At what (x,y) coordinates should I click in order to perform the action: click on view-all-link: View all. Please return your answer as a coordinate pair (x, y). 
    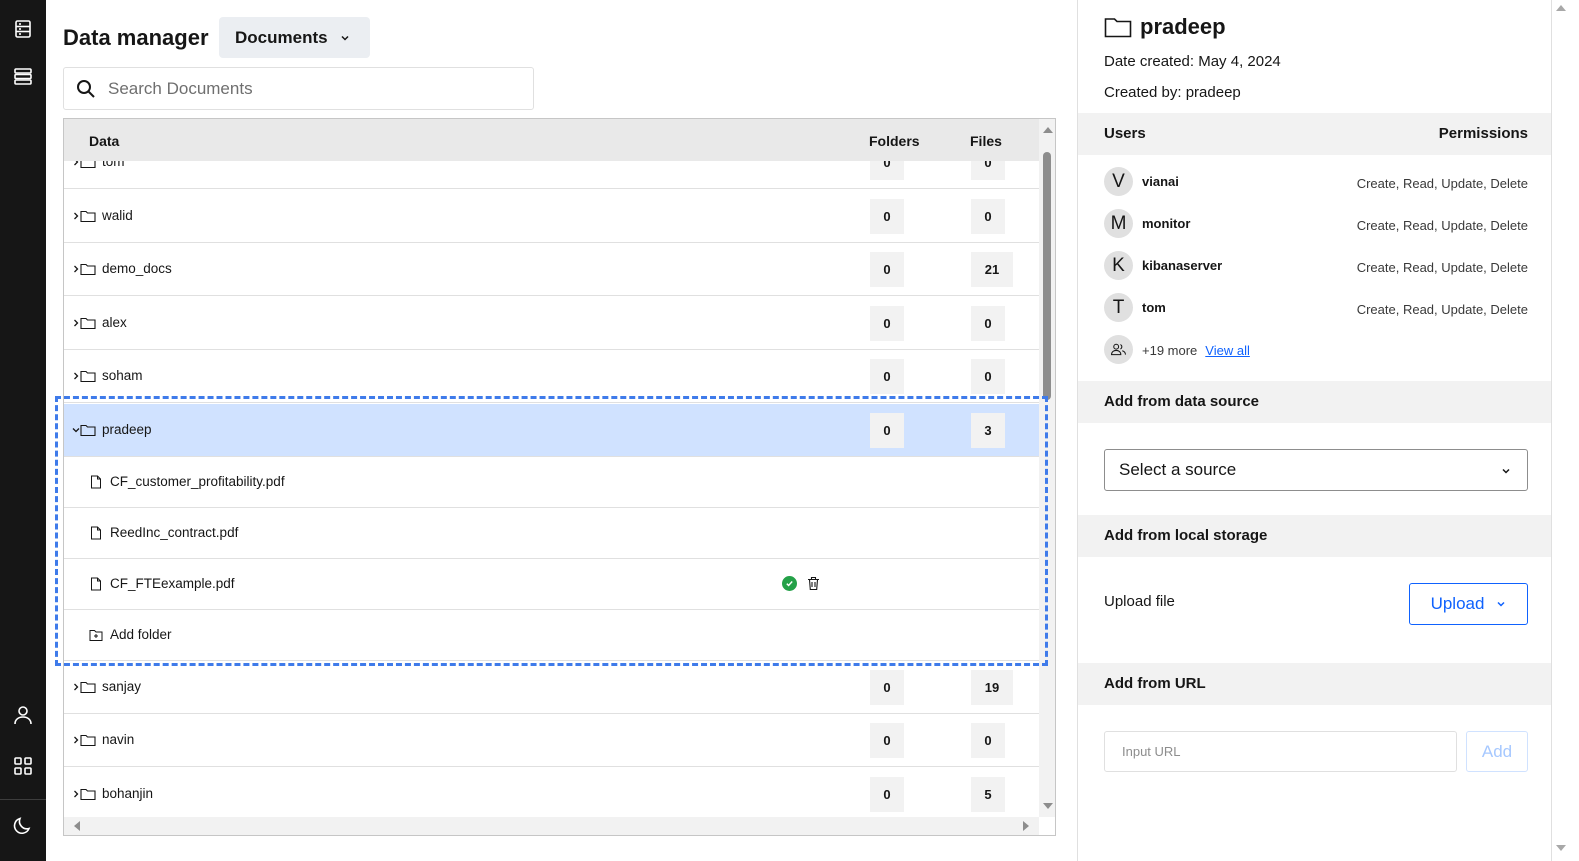
    Looking at the image, I should click on (1227, 350).